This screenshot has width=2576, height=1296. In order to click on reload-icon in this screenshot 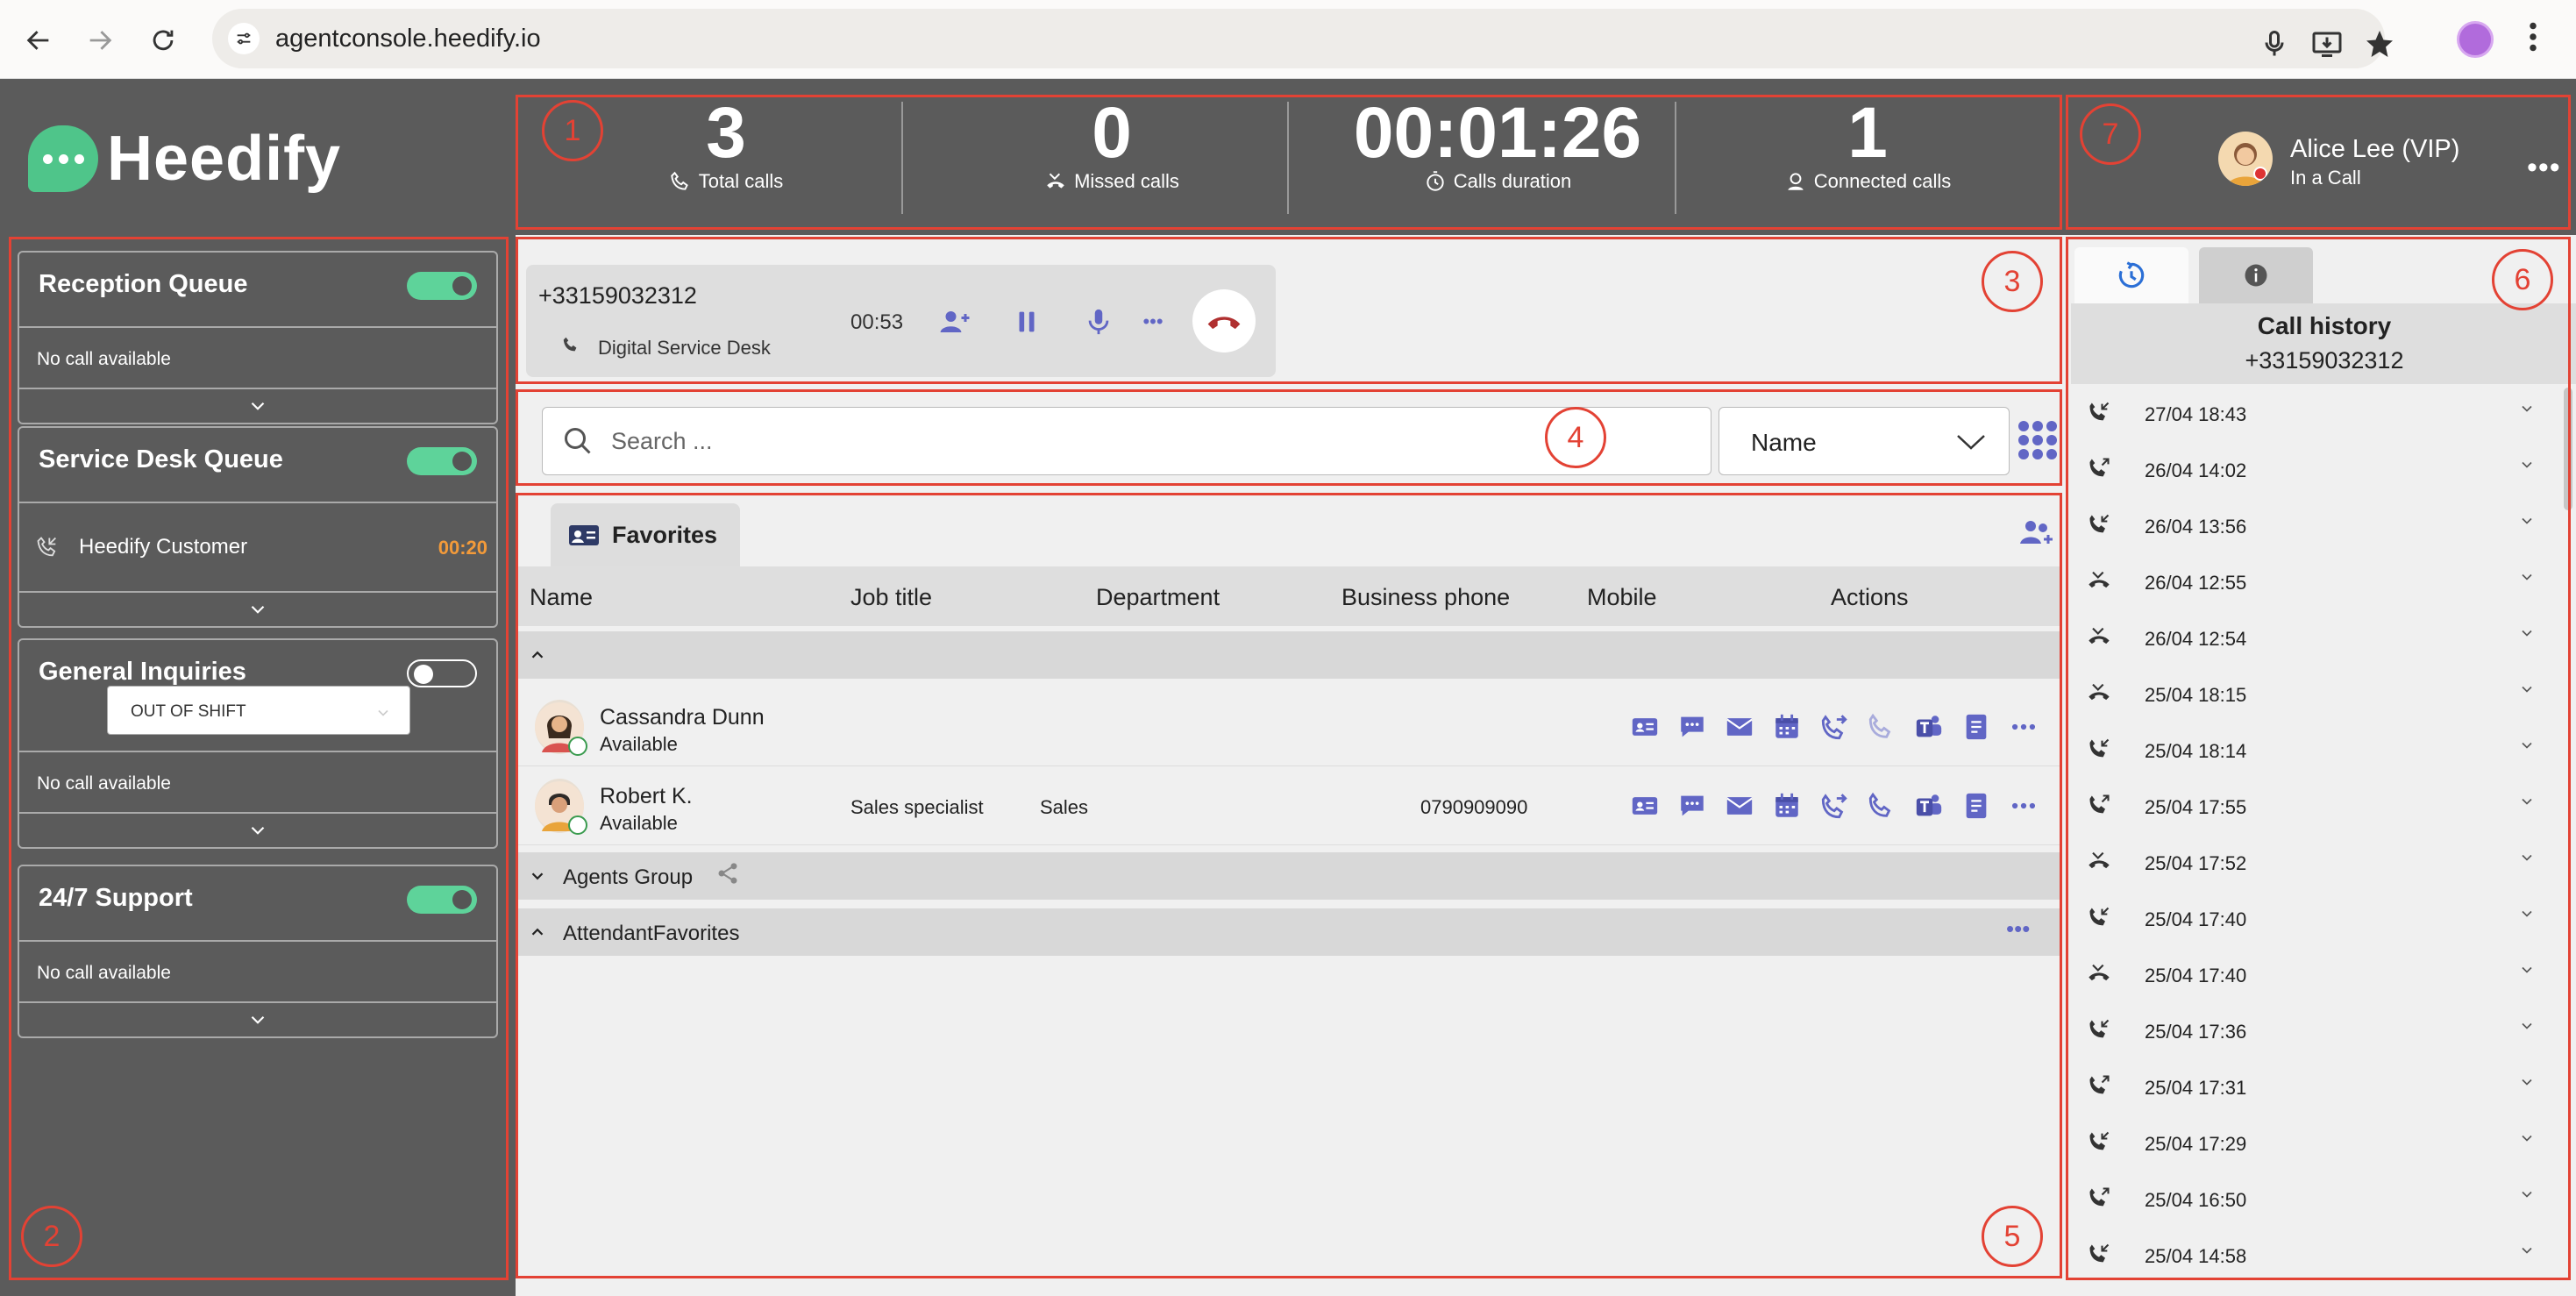, I will do `click(163, 40)`.